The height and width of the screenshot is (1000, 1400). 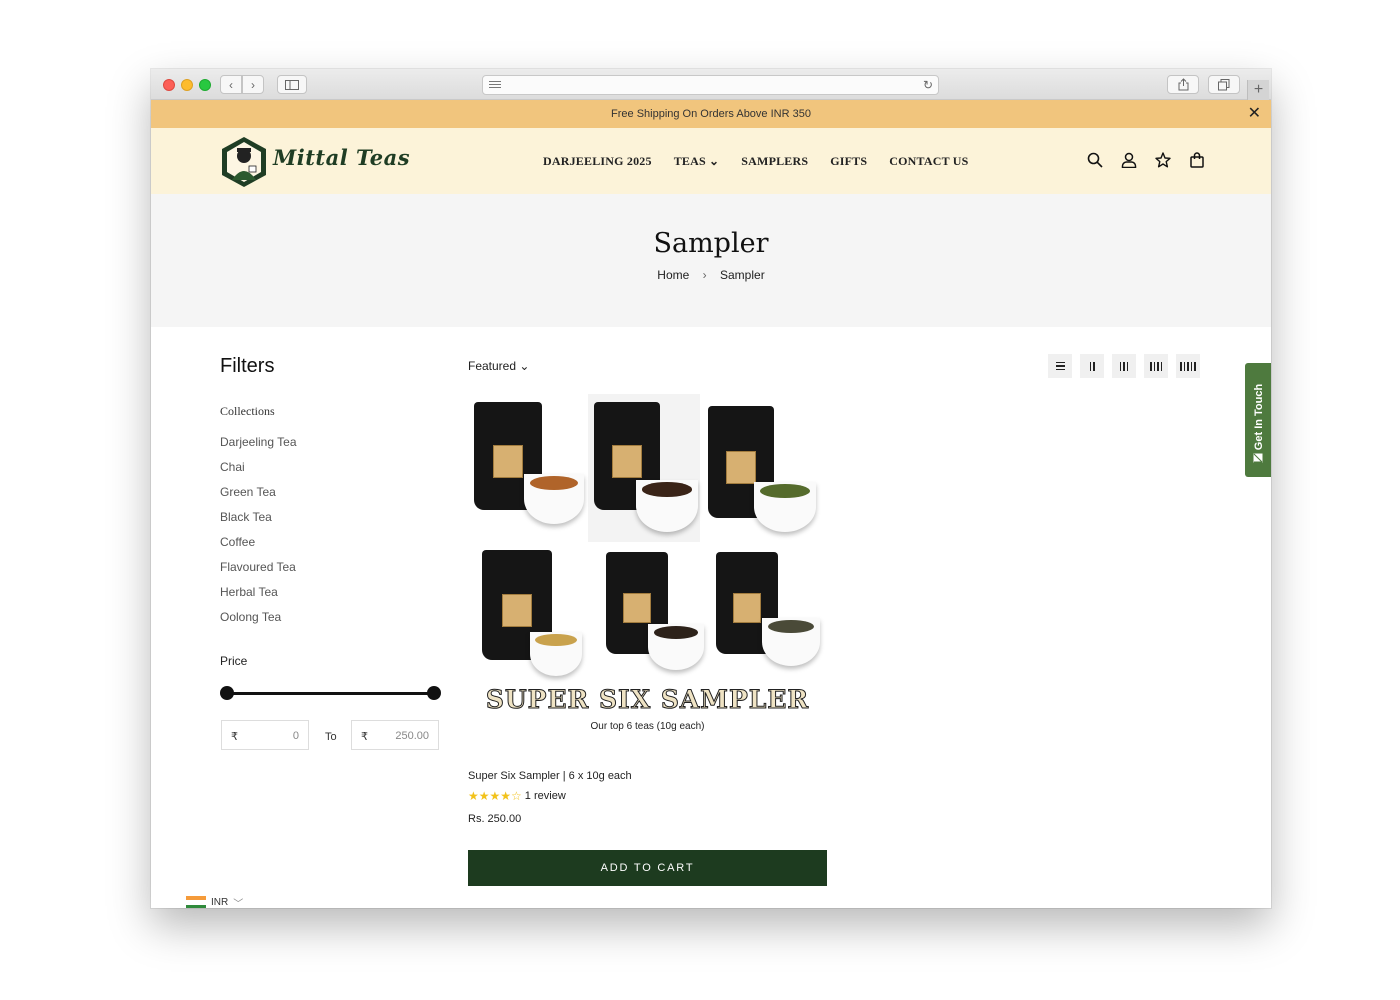 I want to click on filters-heading: Filters, so click(x=247, y=366).